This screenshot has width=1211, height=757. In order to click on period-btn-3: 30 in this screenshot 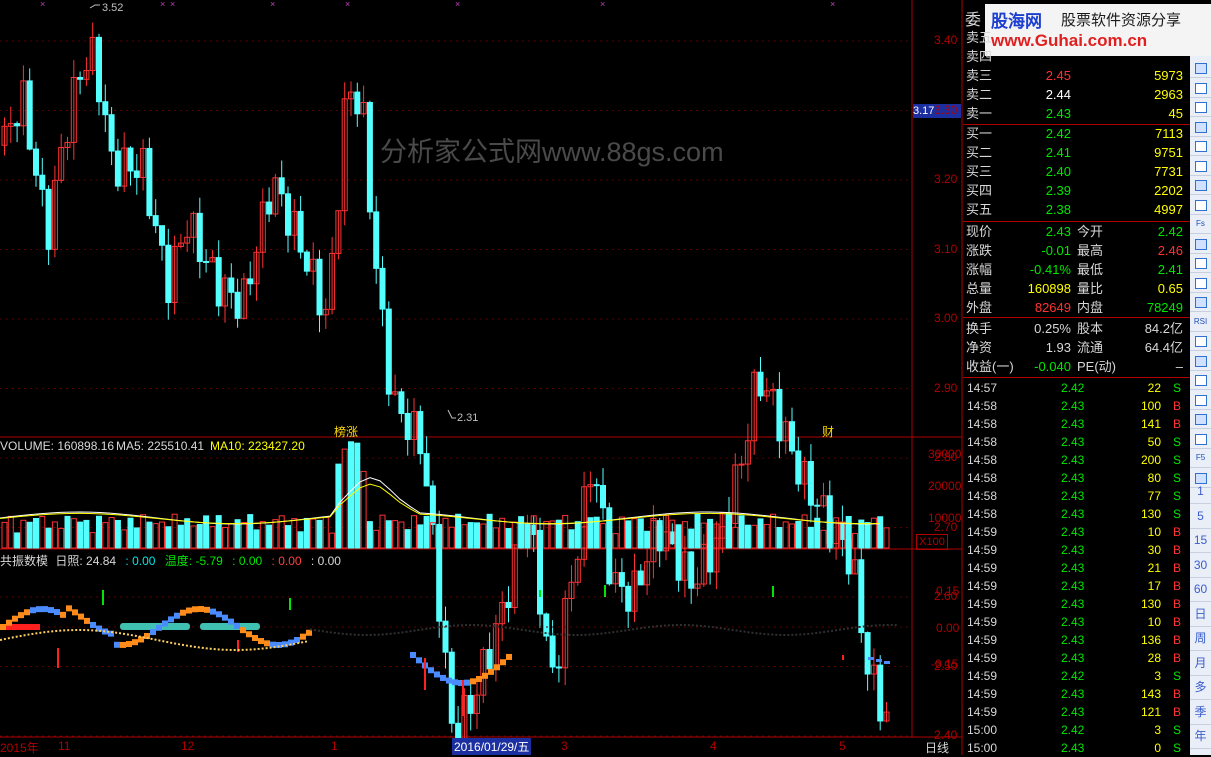, I will do `click(1200, 566)`.